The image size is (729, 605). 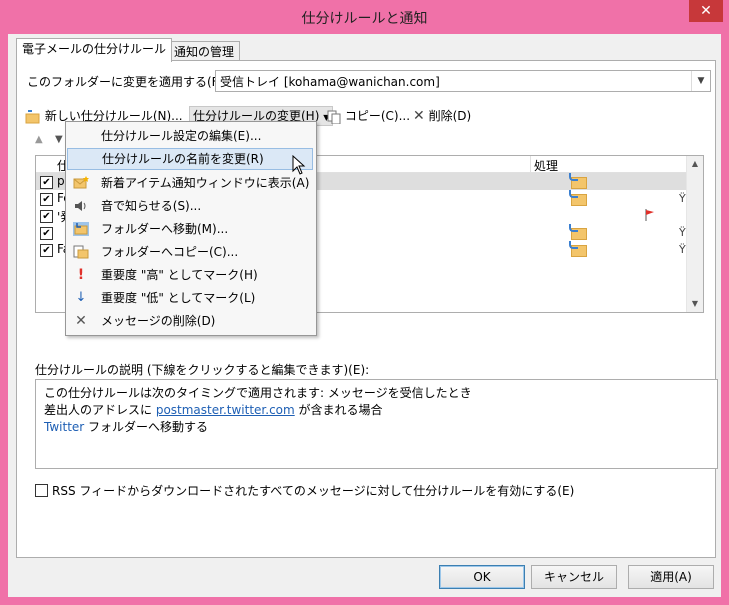 I want to click on tab-email-rules: 電子メールの仕分けルール, so click(x=94, y=50).